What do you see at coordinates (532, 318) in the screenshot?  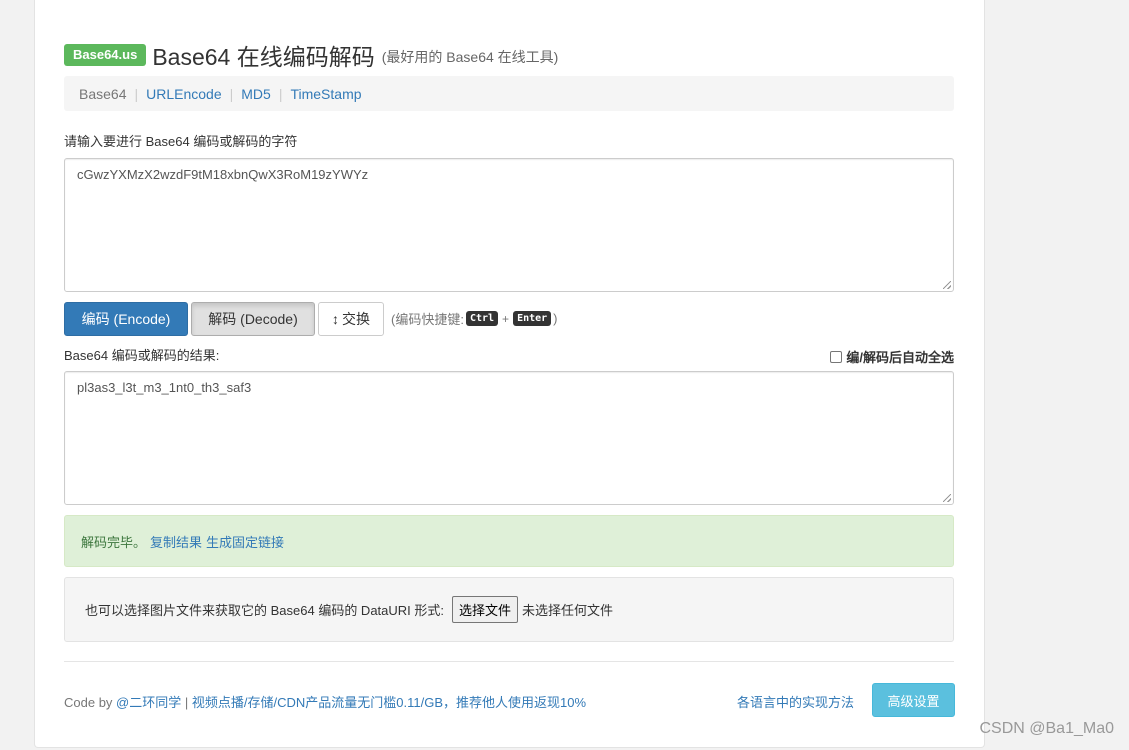 I see `enter-key: Enter` at bounding box center [532, 318].